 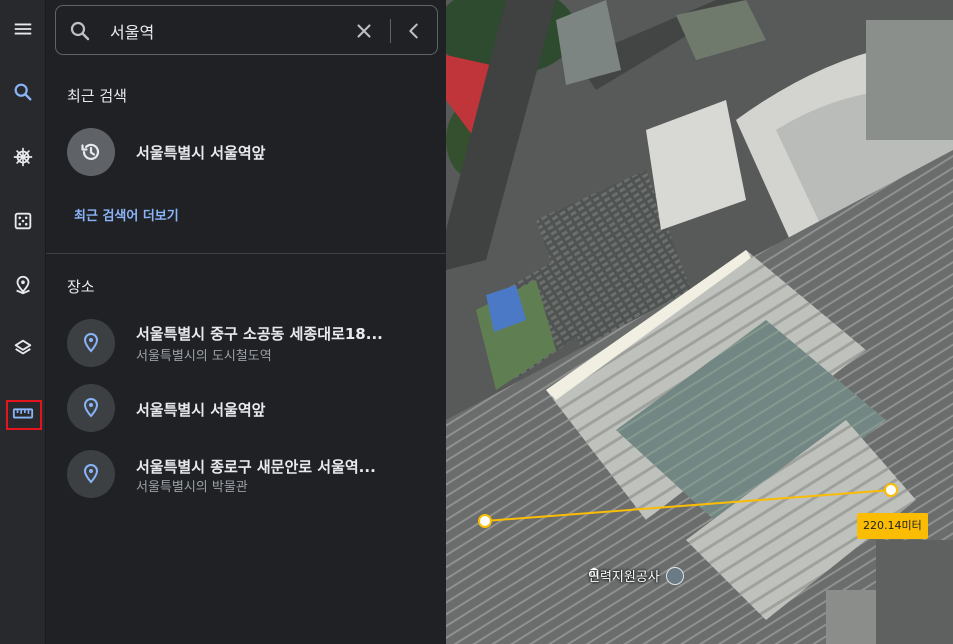 I want to click on history-icon-circle, so click(x=91, y=152).